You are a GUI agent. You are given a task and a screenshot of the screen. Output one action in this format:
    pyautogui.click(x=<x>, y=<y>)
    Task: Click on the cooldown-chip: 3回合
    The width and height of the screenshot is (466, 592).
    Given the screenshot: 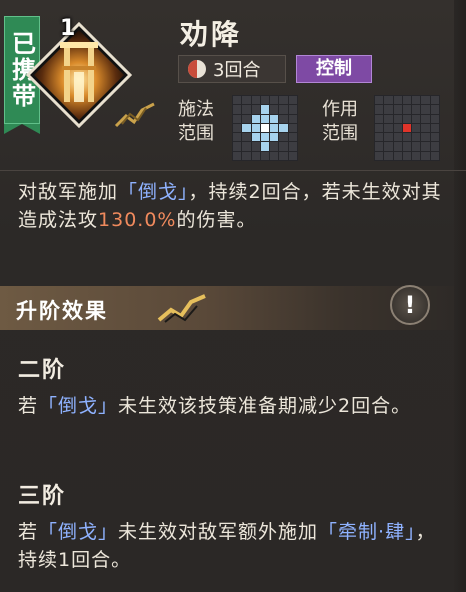 What is the action you would take?
    pyautogui.click(x=232, y=69)
    